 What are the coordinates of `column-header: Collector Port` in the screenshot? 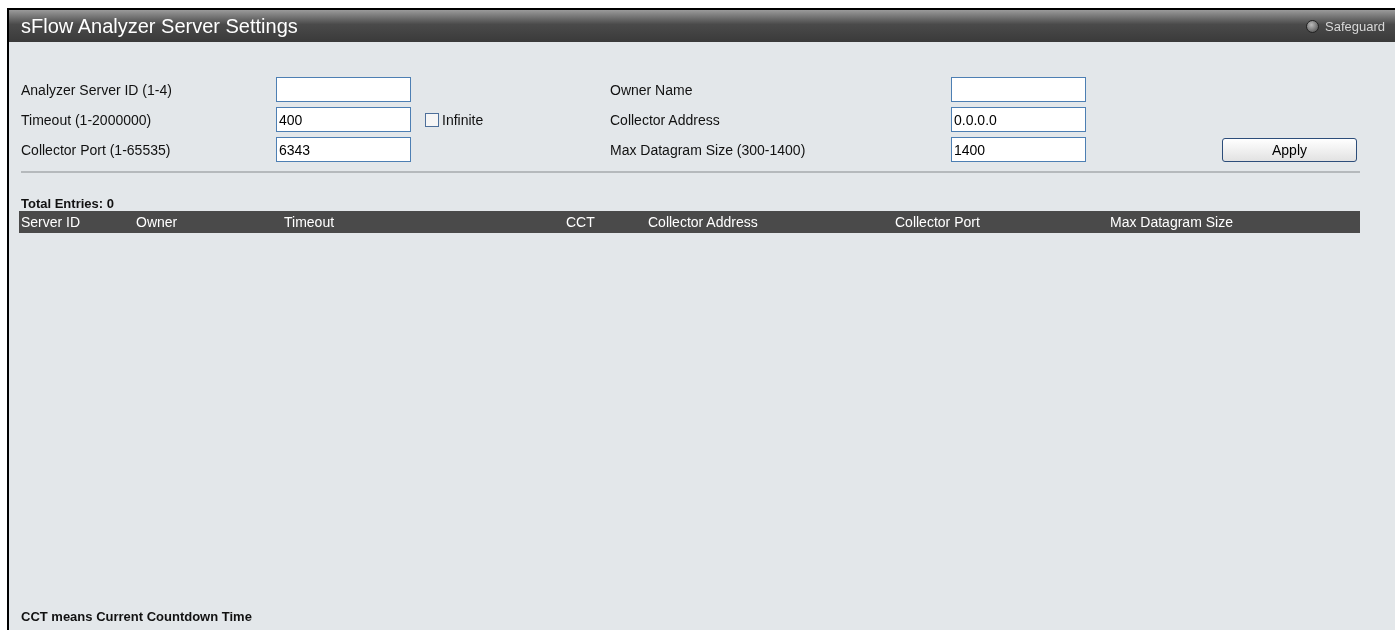 It's located at (937, 222).